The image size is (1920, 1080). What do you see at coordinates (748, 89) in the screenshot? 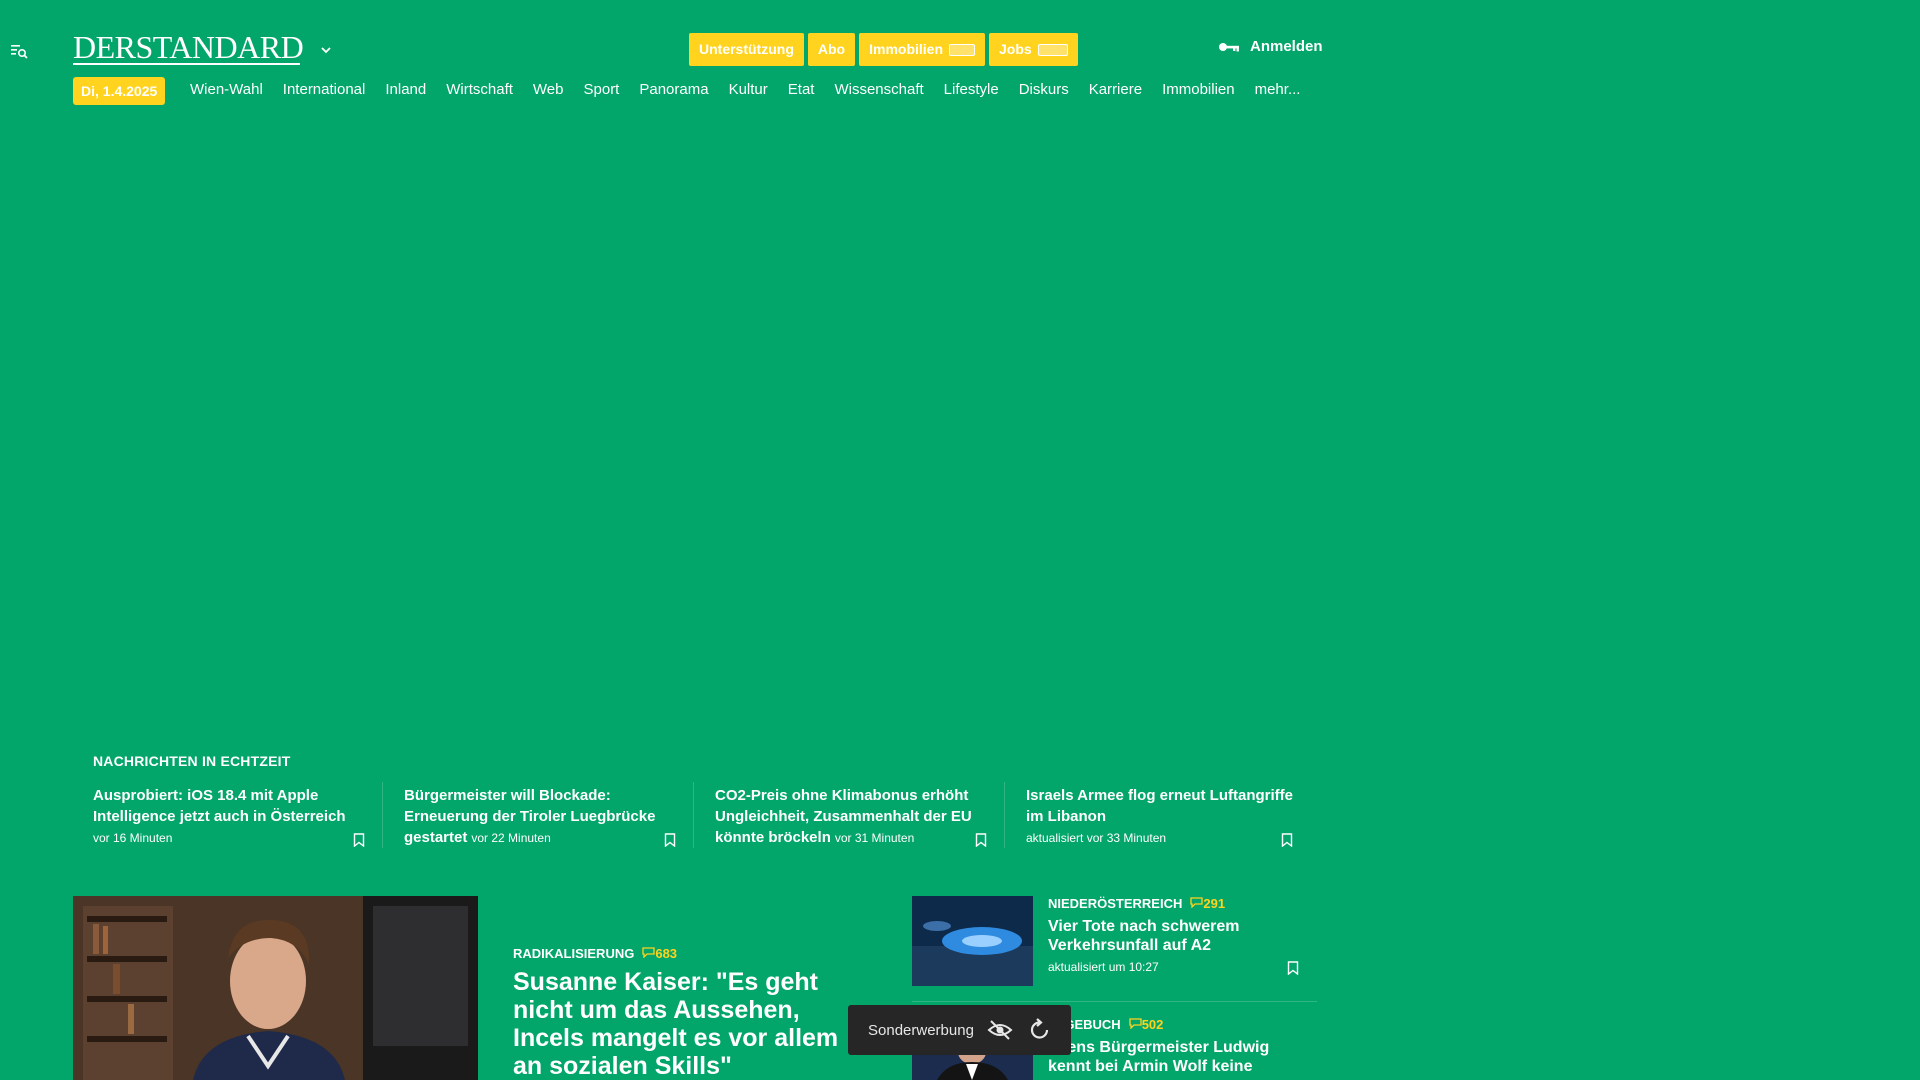
I see `nav-item-kultur: Kultur` at bounding box center [748, 89].